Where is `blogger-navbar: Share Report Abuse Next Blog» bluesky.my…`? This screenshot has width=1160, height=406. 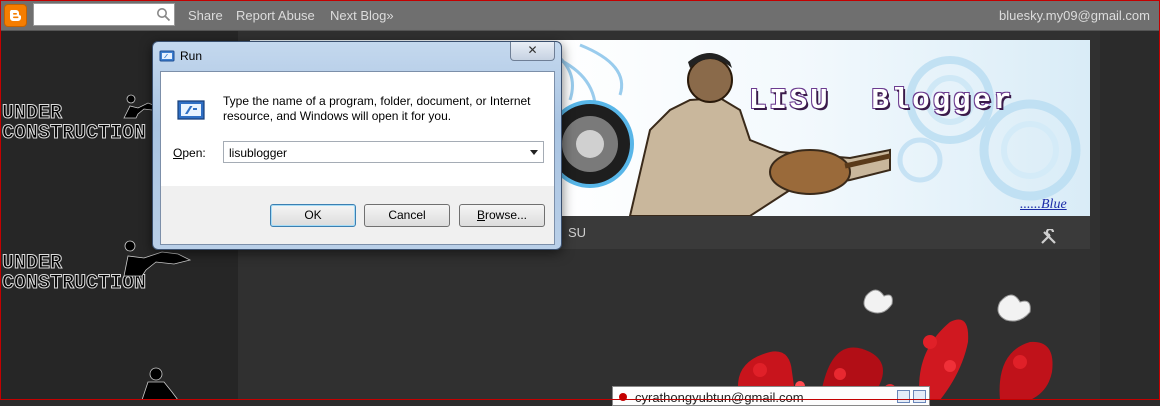
blogger-navbar: Share Report Abuse Next Blog» bluesky.my… is located at coordinates (580, 15).